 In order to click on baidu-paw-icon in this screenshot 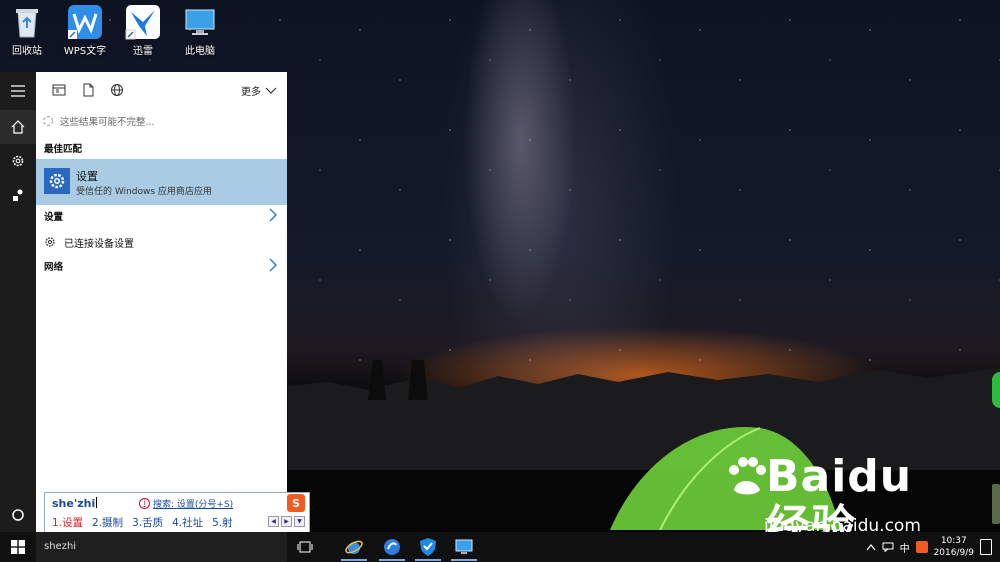, I will do `click(747, 476)`.